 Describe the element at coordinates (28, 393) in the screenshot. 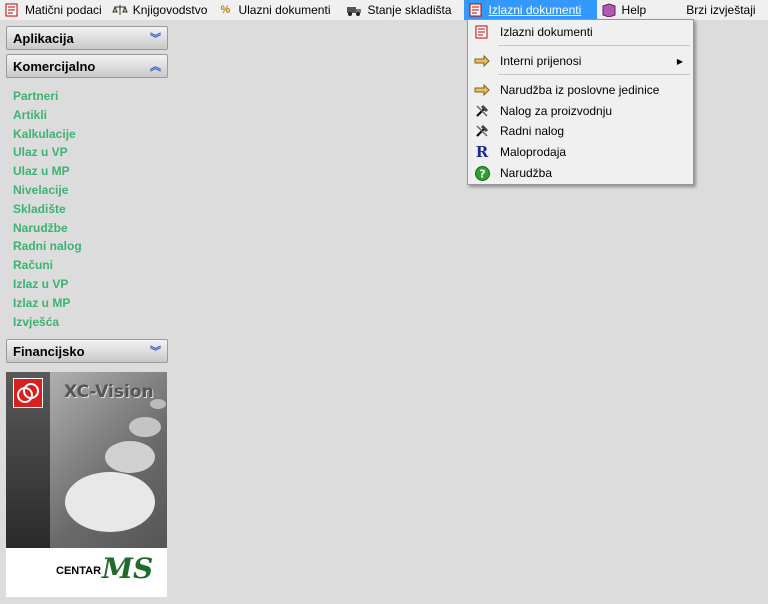

I see `xc-vision-logo-icon` at that location.